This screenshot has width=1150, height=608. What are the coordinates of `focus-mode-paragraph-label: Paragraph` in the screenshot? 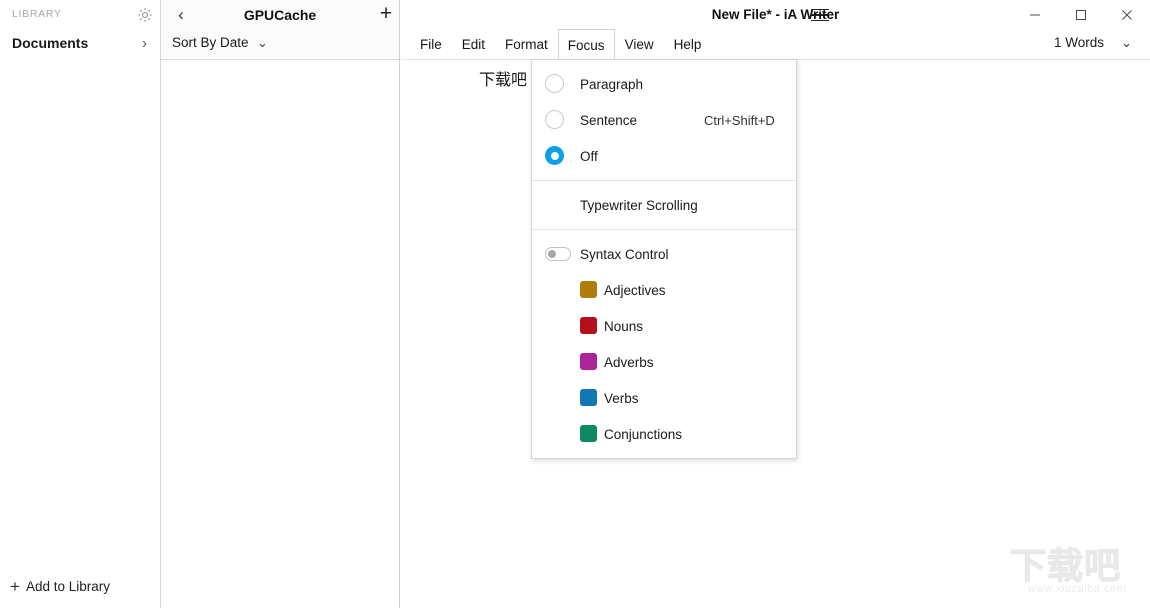 It's located at (612, 84).